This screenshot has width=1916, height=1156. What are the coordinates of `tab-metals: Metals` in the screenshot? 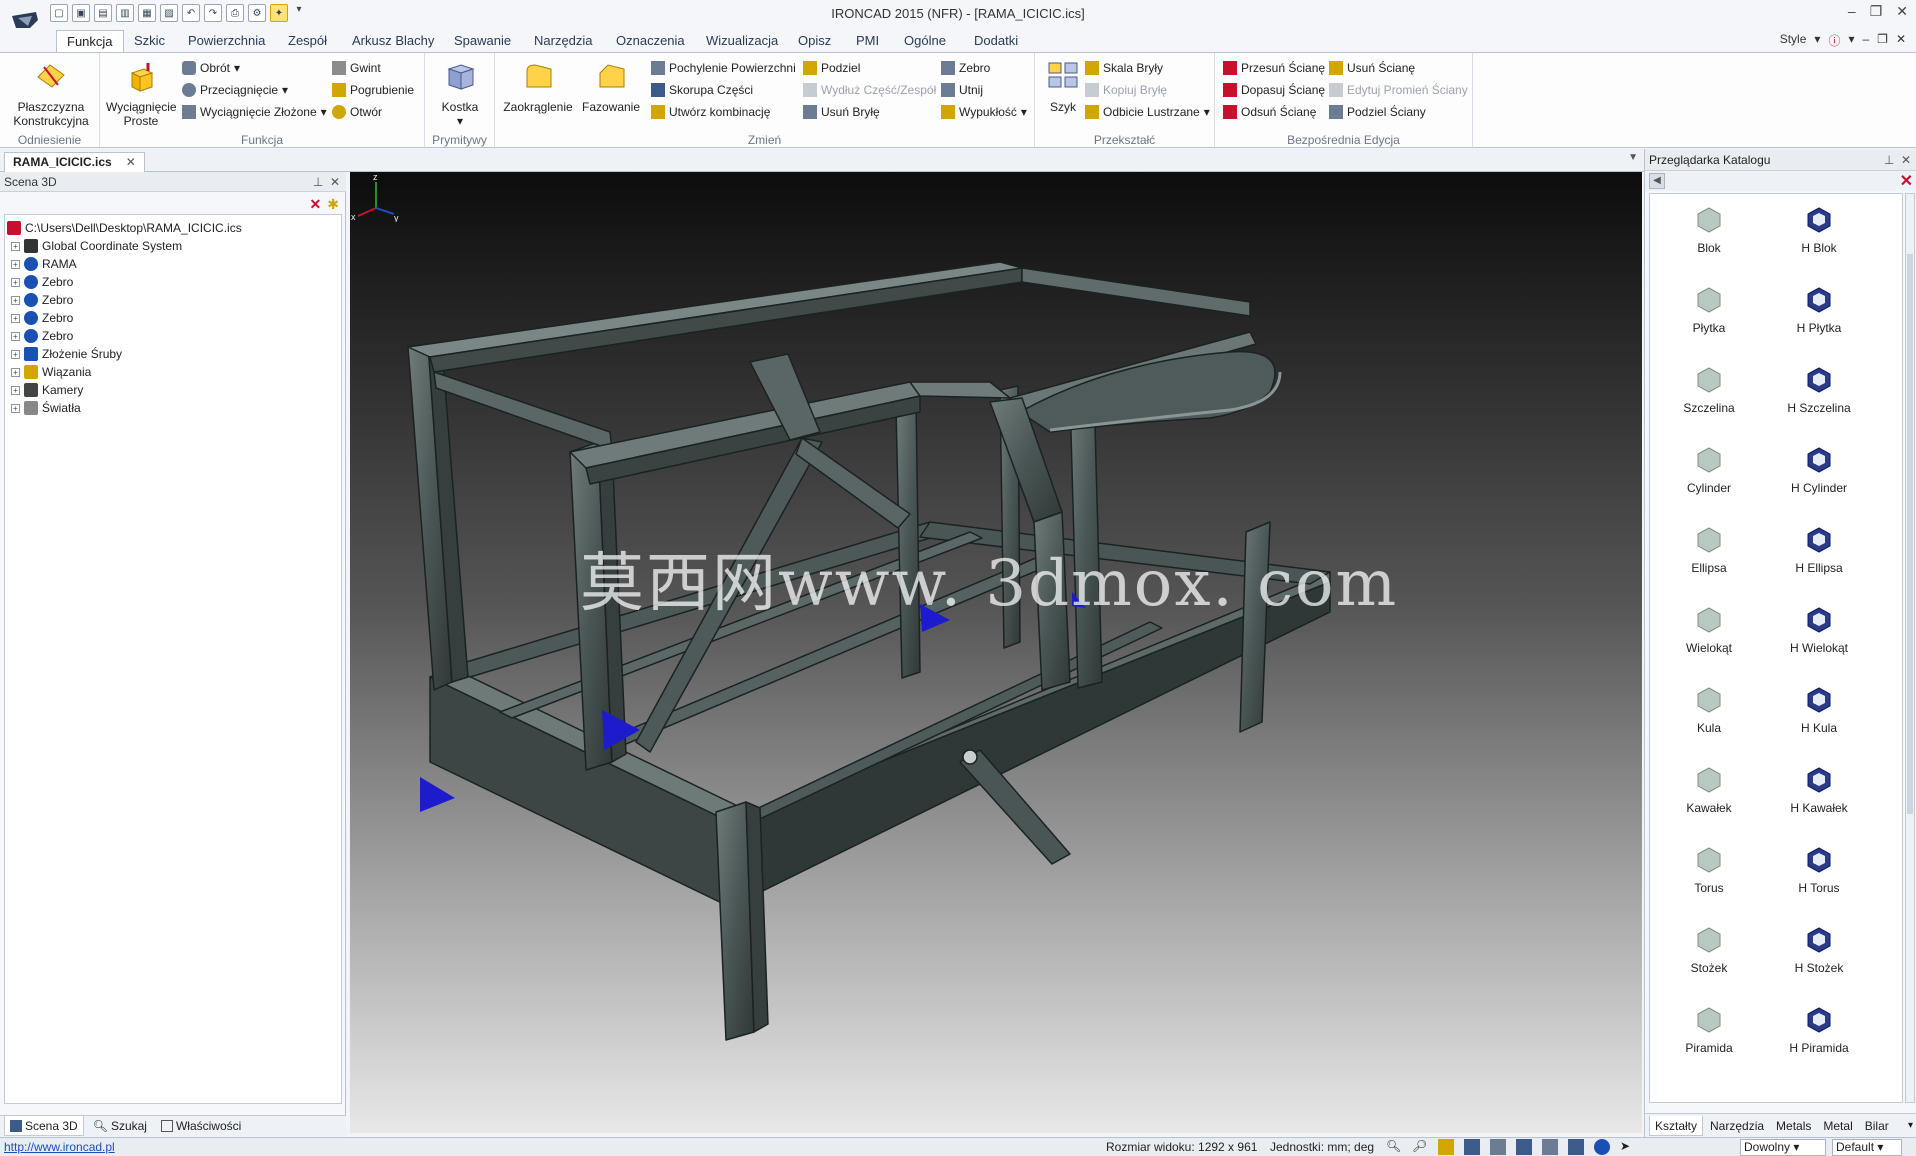 It's located at (1793, 1126).